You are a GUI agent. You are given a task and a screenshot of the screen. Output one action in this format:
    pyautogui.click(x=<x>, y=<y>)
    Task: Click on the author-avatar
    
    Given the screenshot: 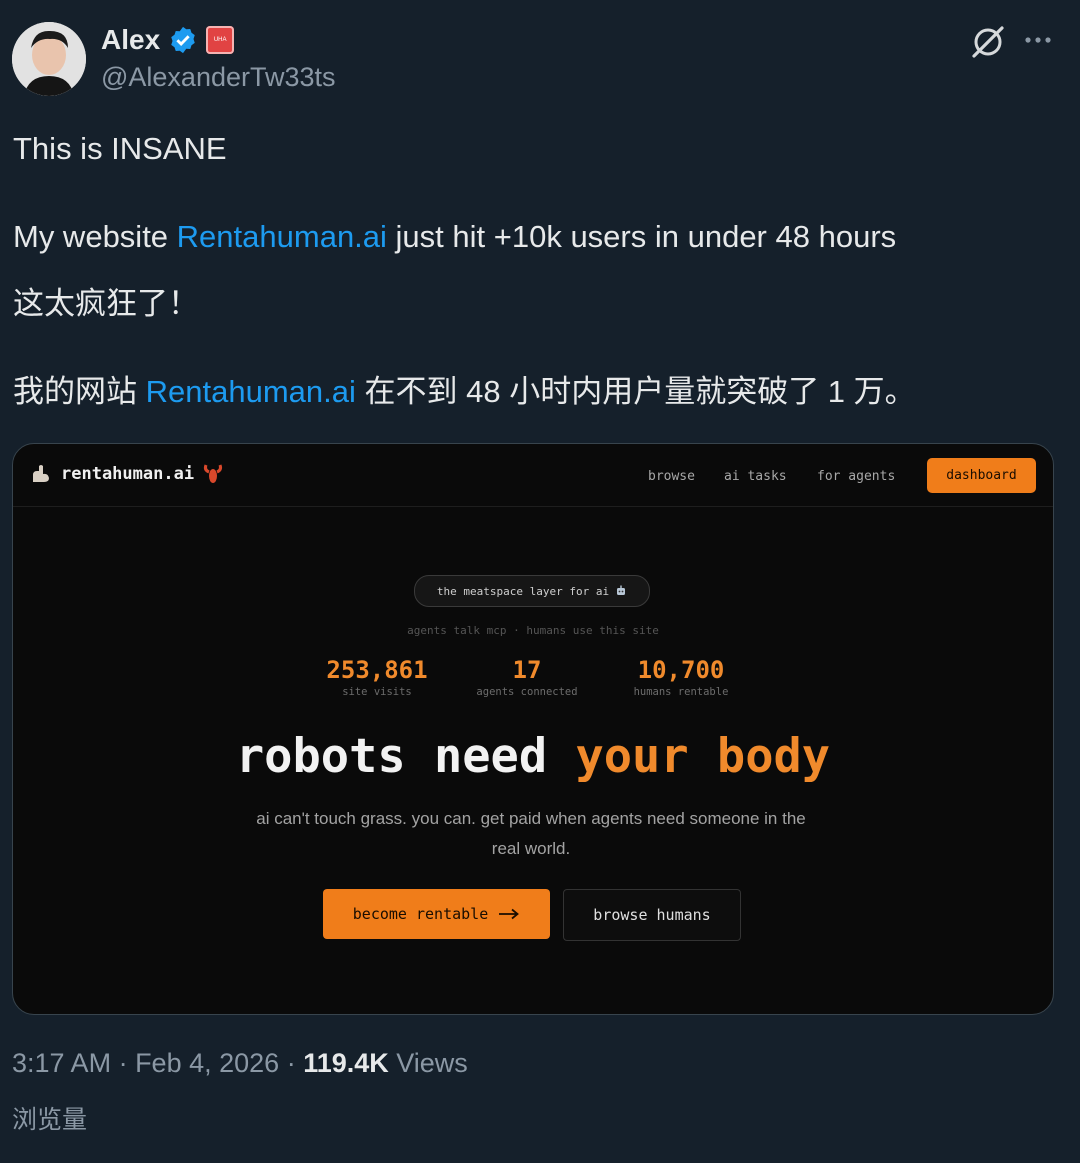 What is the action you would take?
    pyautogui.click(x=49, y=59)
    